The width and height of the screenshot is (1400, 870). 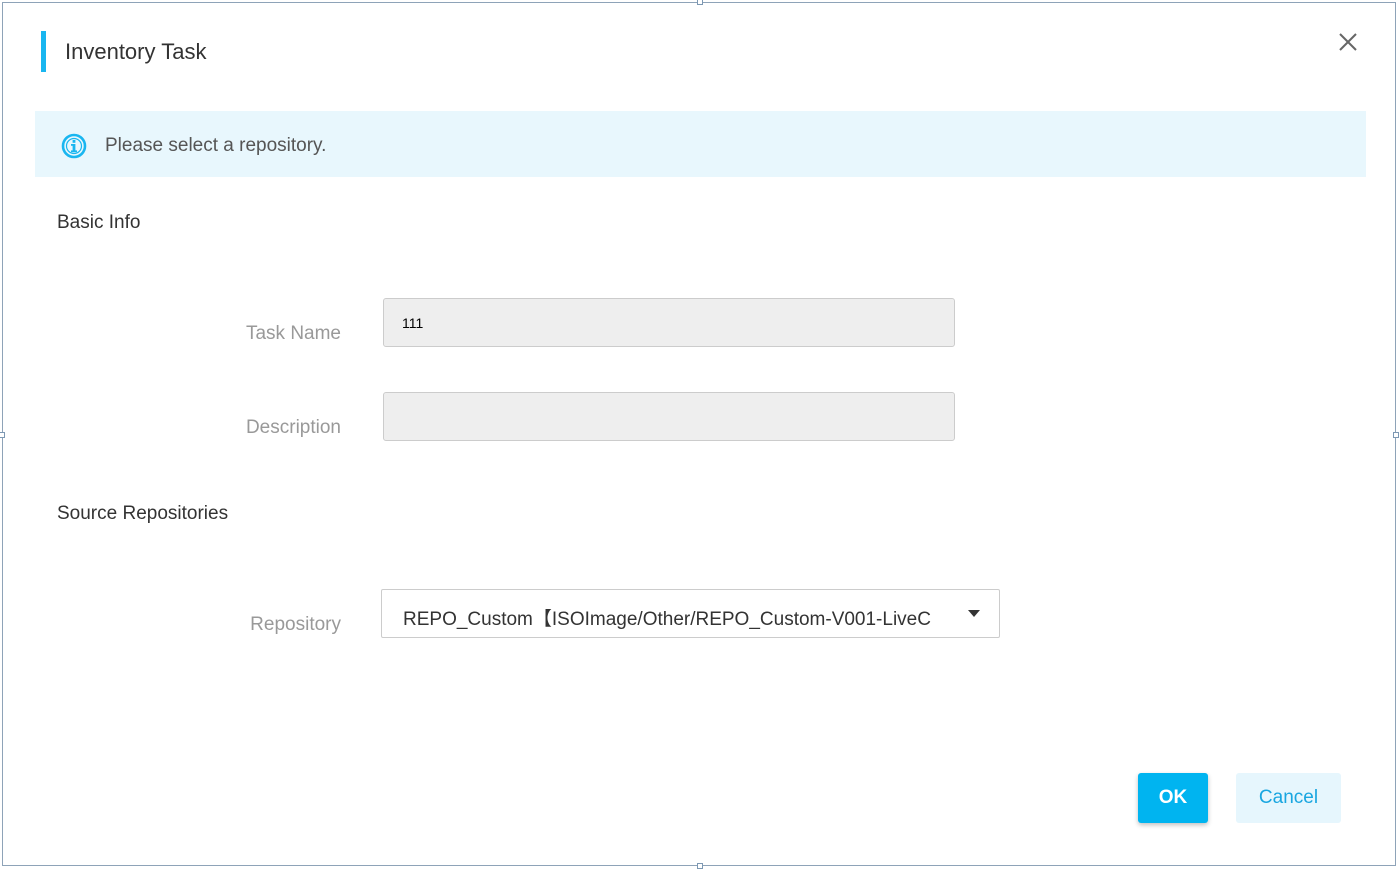 I want to click on caret-down-icon, so click(x=974, y=613).